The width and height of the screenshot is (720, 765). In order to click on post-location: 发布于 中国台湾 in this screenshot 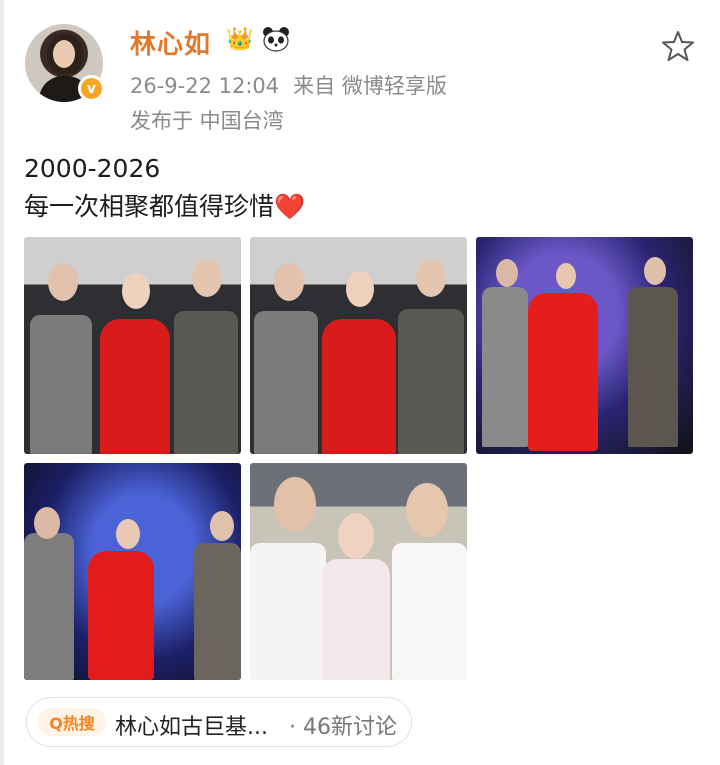, I will do `click(207, 121)`.